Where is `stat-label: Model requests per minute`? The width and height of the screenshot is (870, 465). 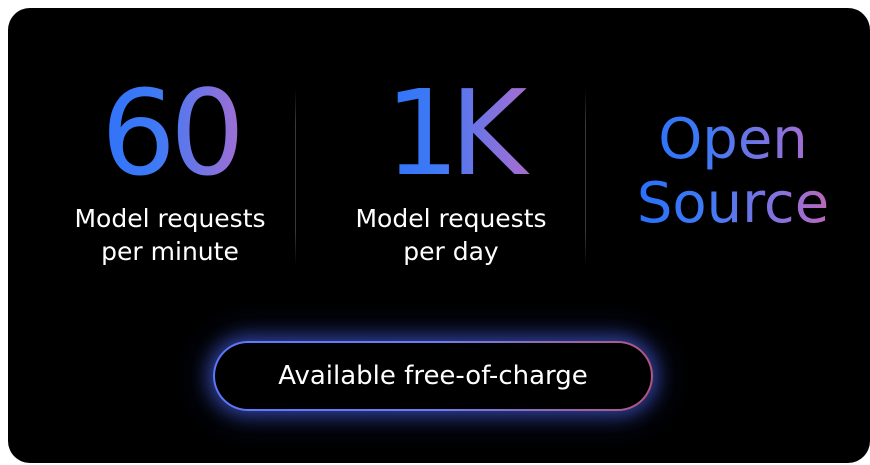
stat-label: Model requests per minute is located at coordinates (170, 235).